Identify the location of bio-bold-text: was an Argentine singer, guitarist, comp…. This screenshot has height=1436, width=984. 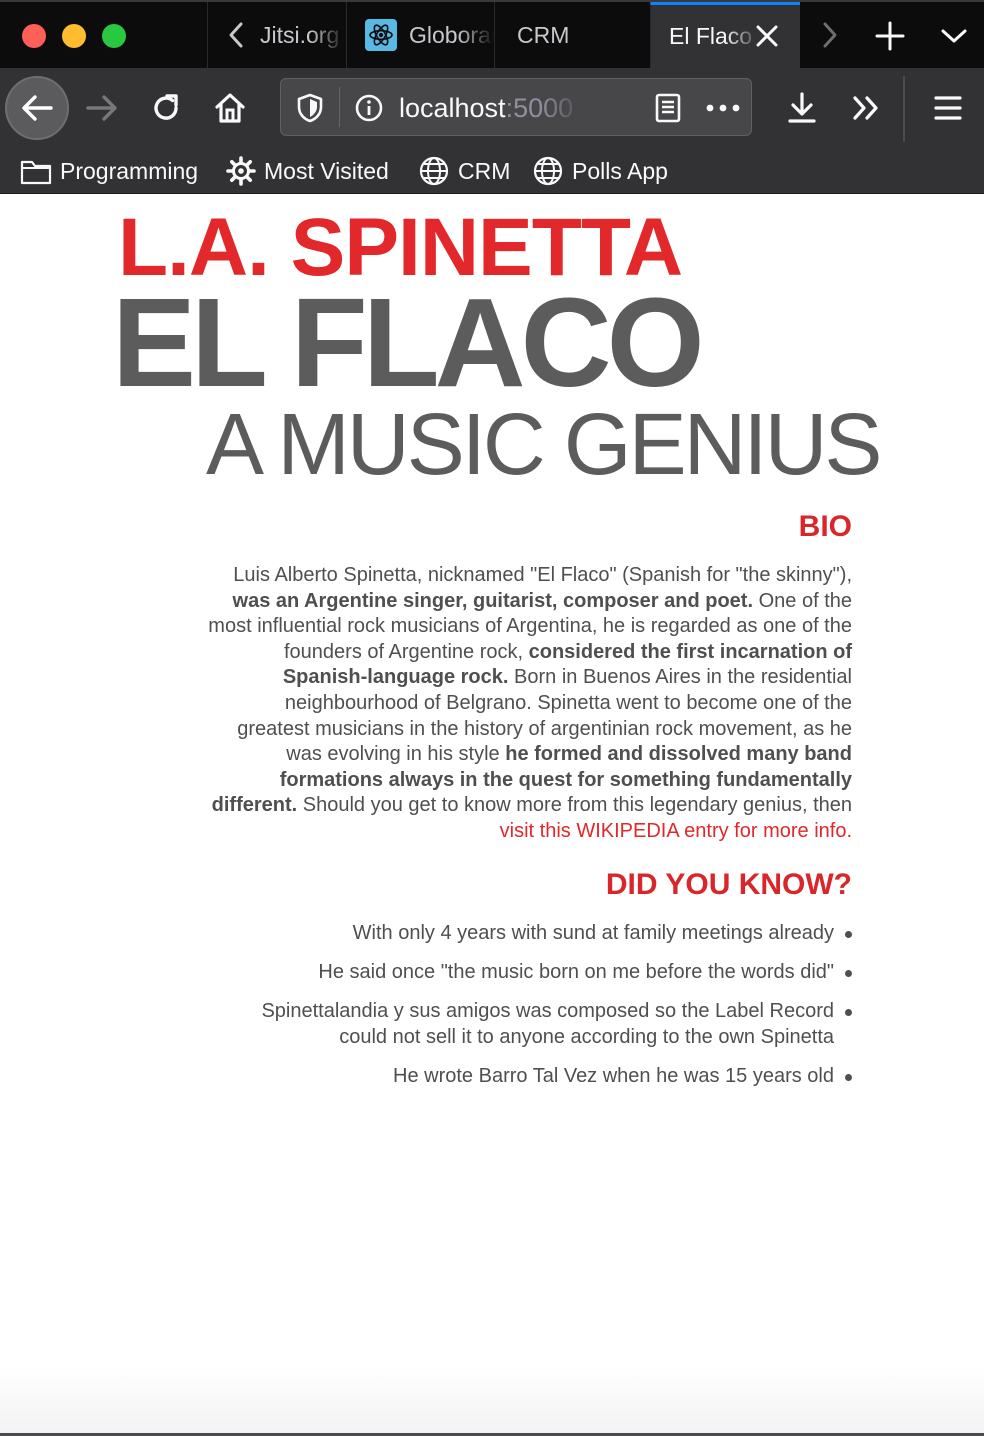
(493, 600).